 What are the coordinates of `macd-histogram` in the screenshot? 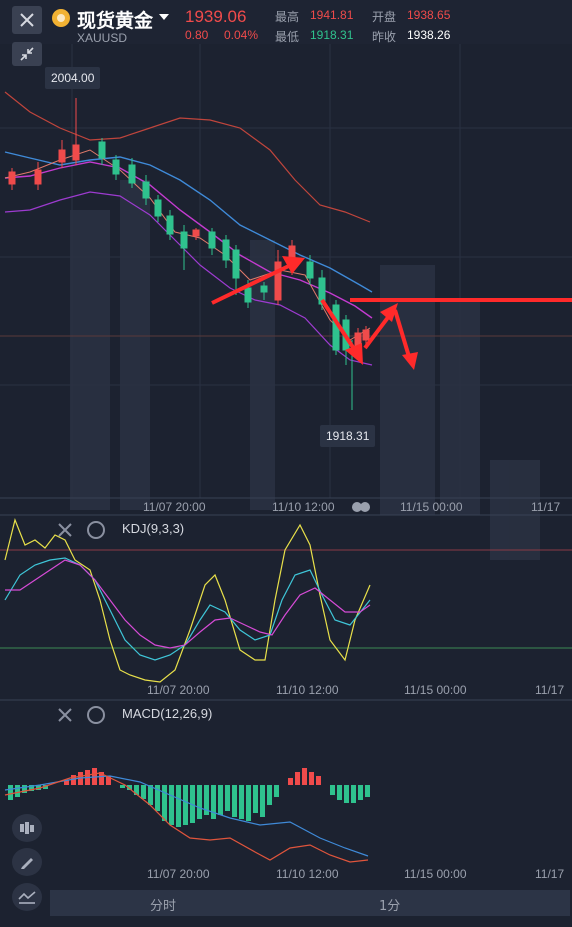 It's located at (189, 797).